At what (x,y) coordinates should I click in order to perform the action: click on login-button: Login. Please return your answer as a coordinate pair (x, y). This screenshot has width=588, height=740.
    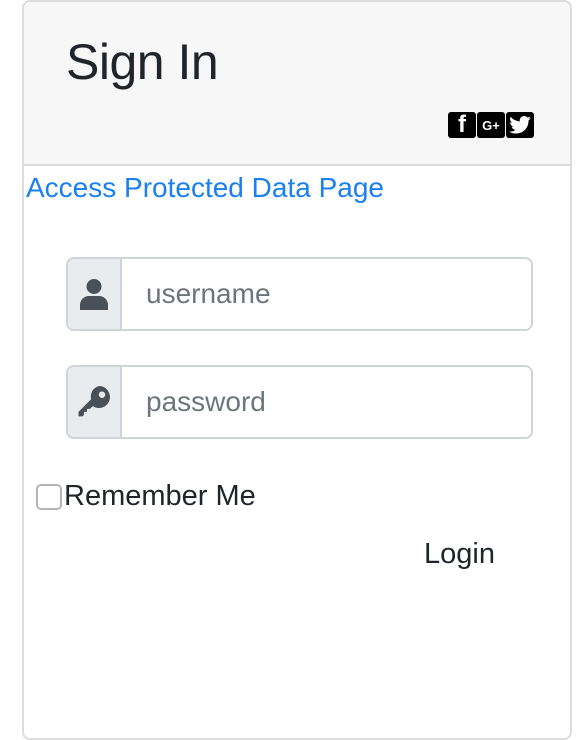
    Looking at the image, I should click on (459, 554).